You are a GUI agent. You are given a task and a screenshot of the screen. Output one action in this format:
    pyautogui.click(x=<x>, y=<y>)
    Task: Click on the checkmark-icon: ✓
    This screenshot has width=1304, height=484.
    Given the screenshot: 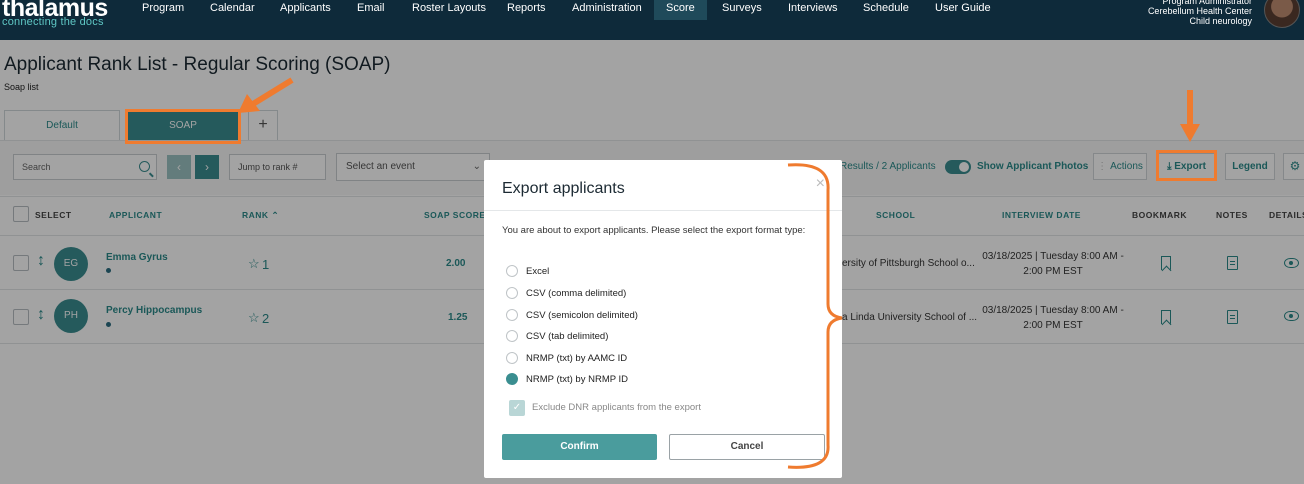 What is the action you would take?
    pyautogui.click(x=517, y=407)
    